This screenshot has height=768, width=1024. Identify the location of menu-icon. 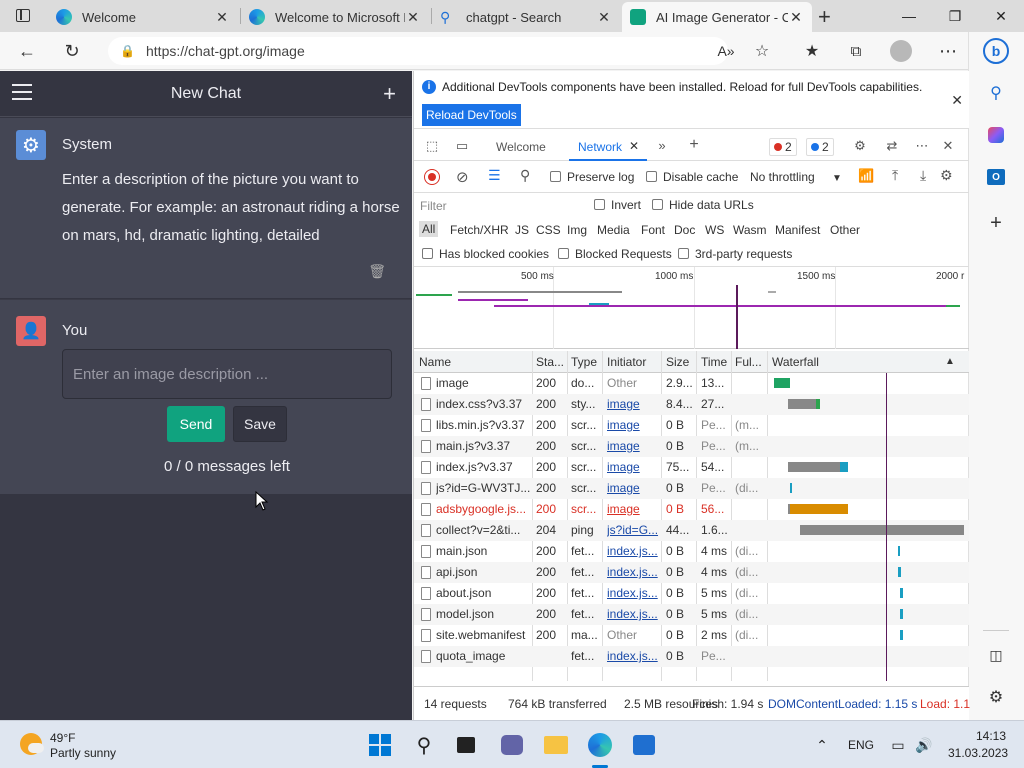
(22, 92).